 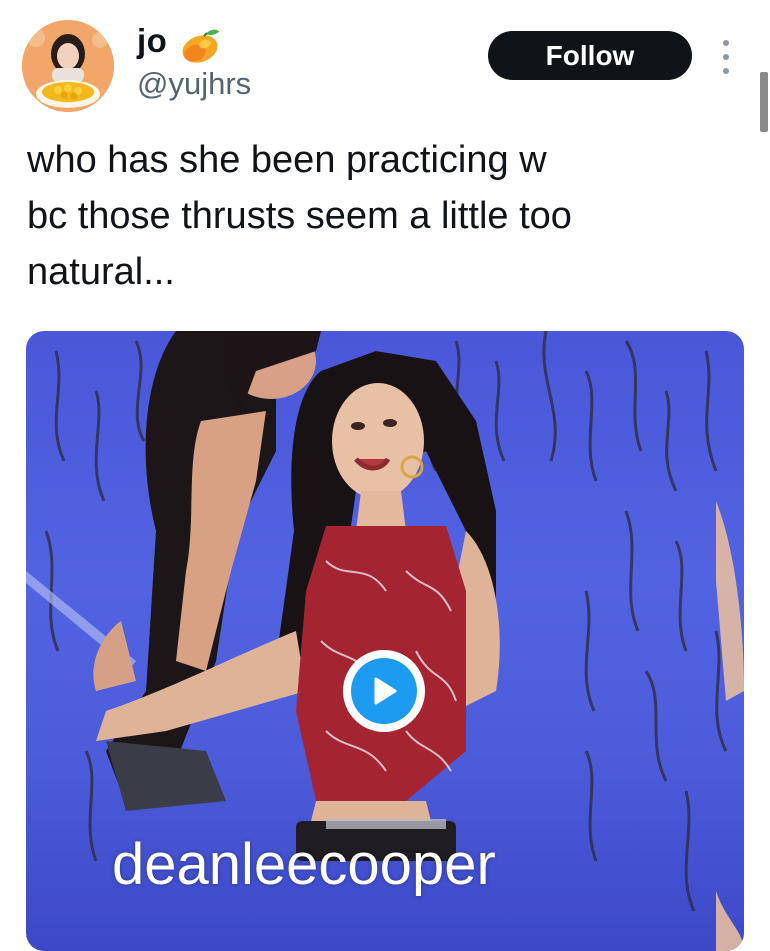 What do you see at coordinates (304, 864) in the screenshot?
I see `video-watermark: deanleecooper` at bounding box center [304, 864].